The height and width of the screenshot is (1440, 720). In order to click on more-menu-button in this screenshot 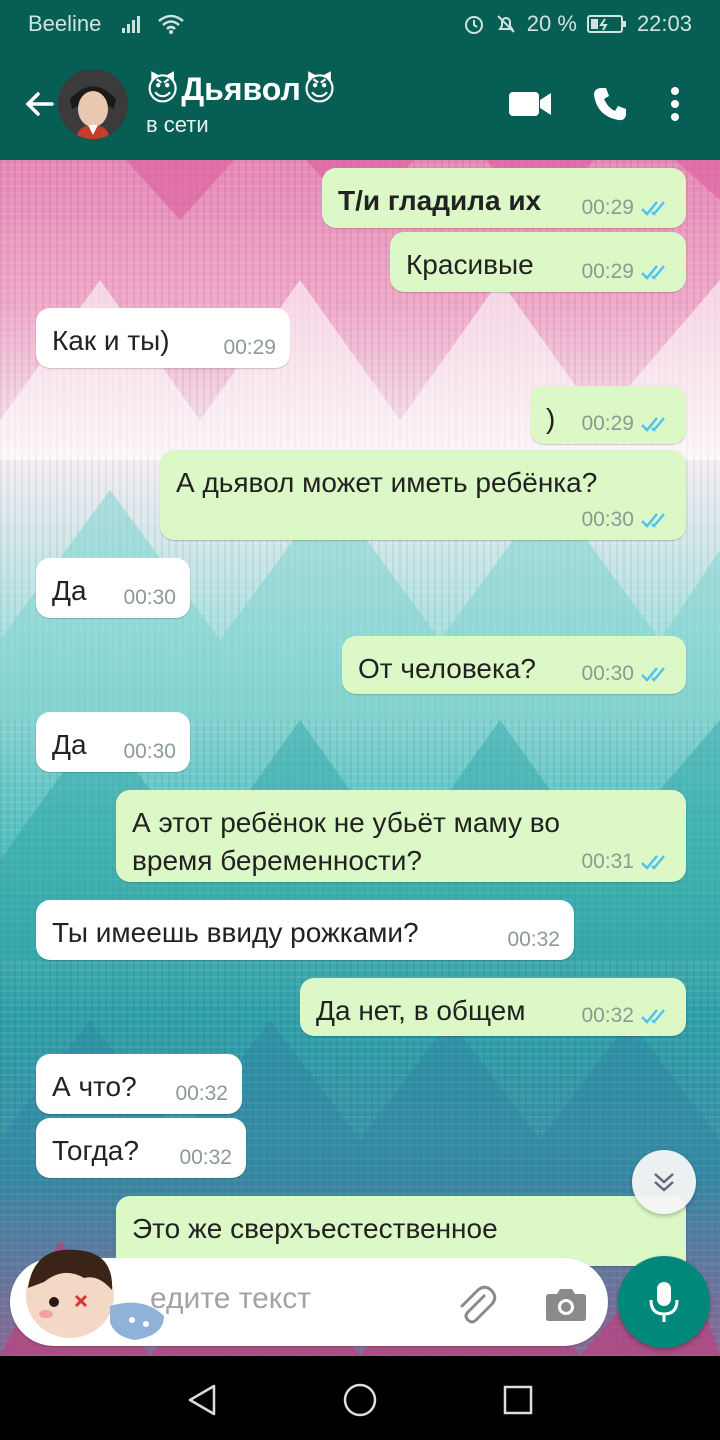, I will do `click(675, 104)`.